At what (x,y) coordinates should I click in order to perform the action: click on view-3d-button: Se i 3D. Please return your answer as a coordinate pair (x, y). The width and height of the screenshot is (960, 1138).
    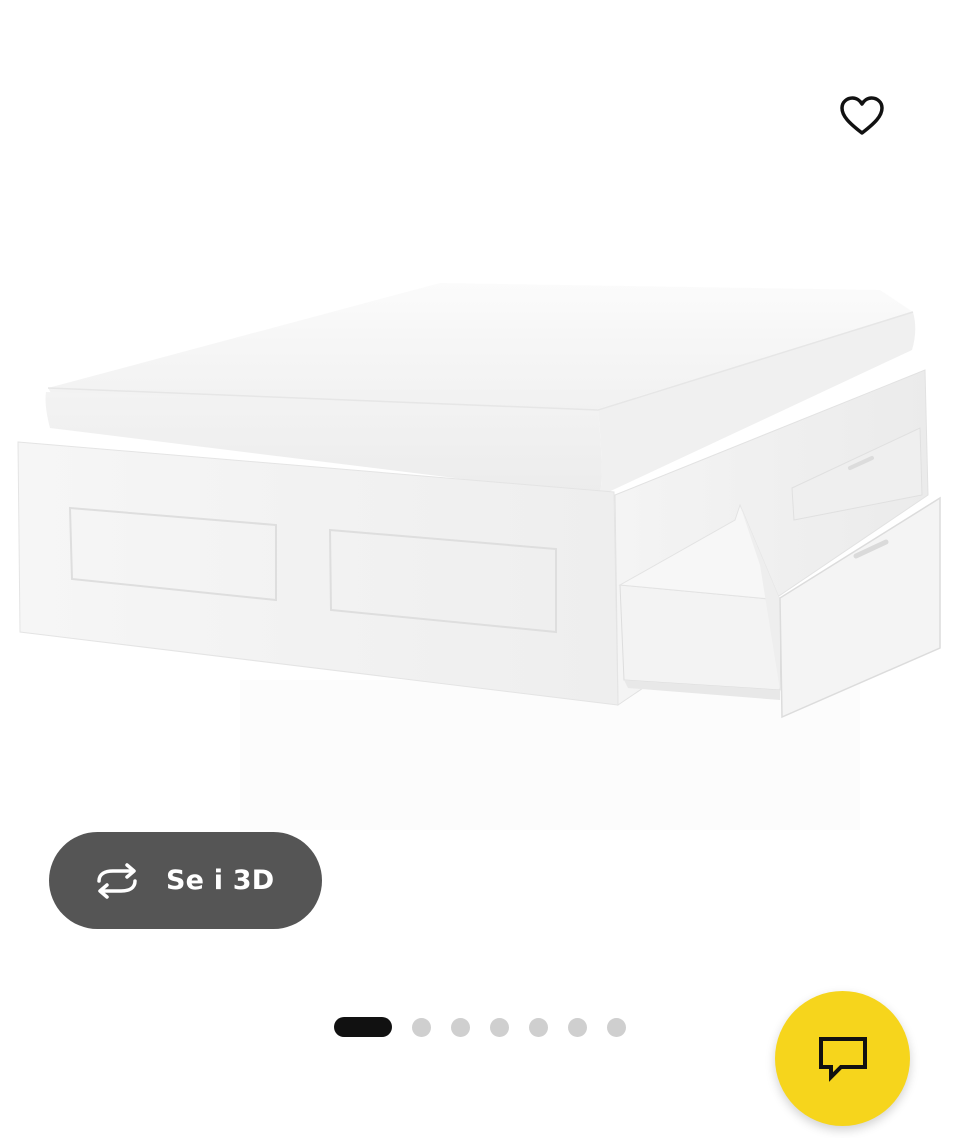
    Looking at the image, I should click on (185, 880).